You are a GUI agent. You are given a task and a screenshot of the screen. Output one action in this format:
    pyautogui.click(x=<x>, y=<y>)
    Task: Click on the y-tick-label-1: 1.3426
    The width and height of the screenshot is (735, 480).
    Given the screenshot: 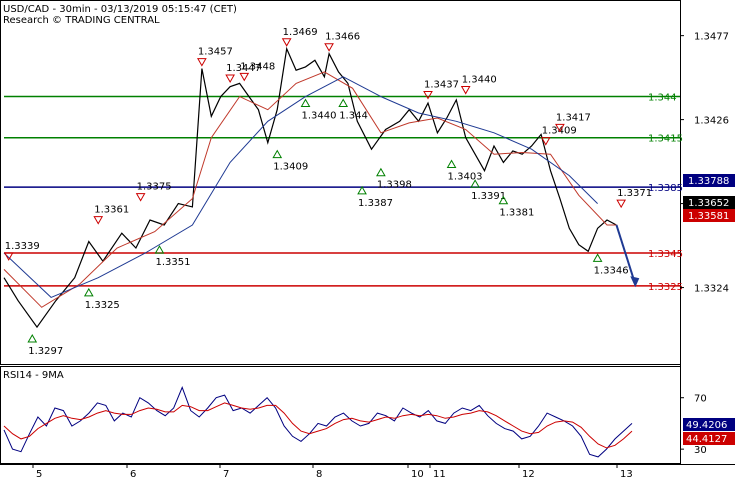 What is the action you would take?
    pyautogui.click(x=711, y=121)
    